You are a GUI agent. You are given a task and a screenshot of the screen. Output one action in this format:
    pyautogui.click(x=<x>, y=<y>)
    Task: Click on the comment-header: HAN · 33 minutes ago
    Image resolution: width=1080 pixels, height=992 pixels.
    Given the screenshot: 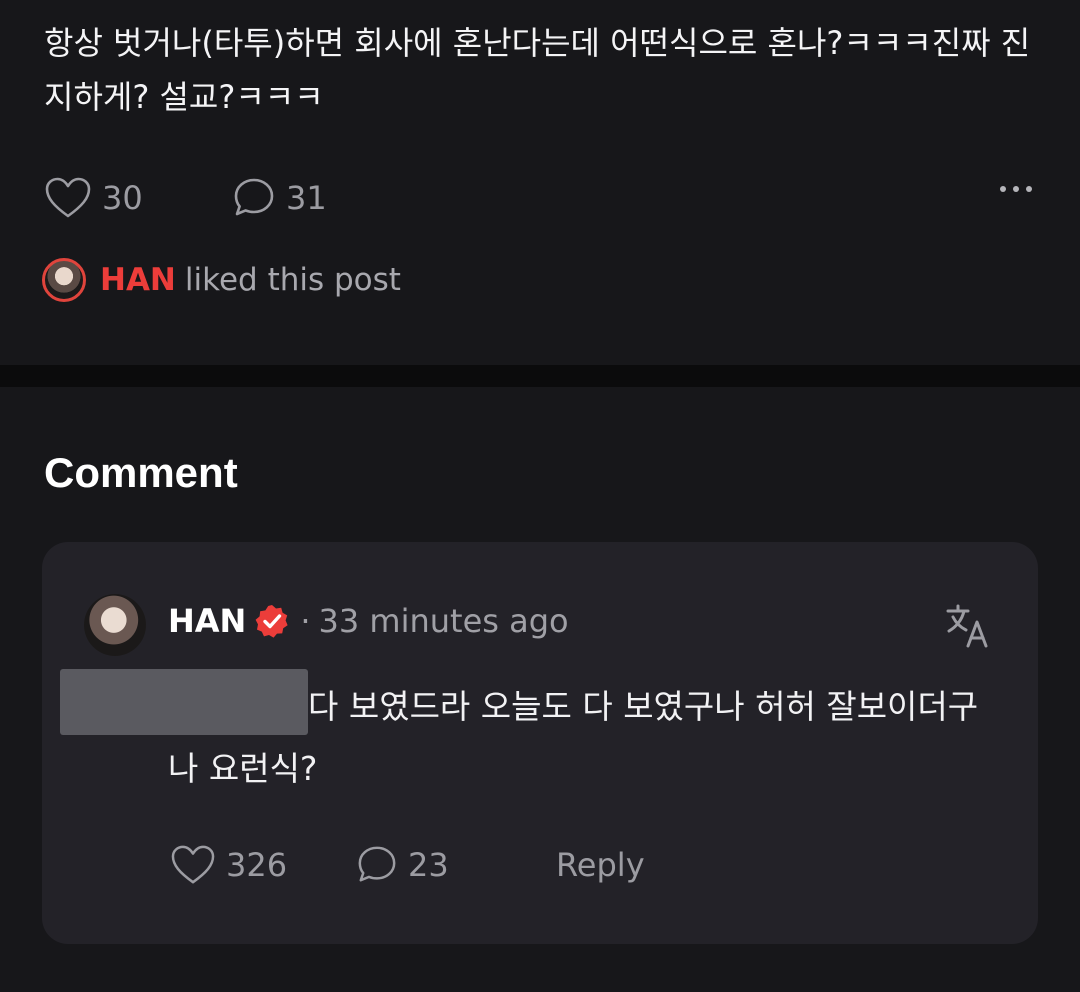 What is the action you would take?
    pyautogui.click(x=368, y=621)
    